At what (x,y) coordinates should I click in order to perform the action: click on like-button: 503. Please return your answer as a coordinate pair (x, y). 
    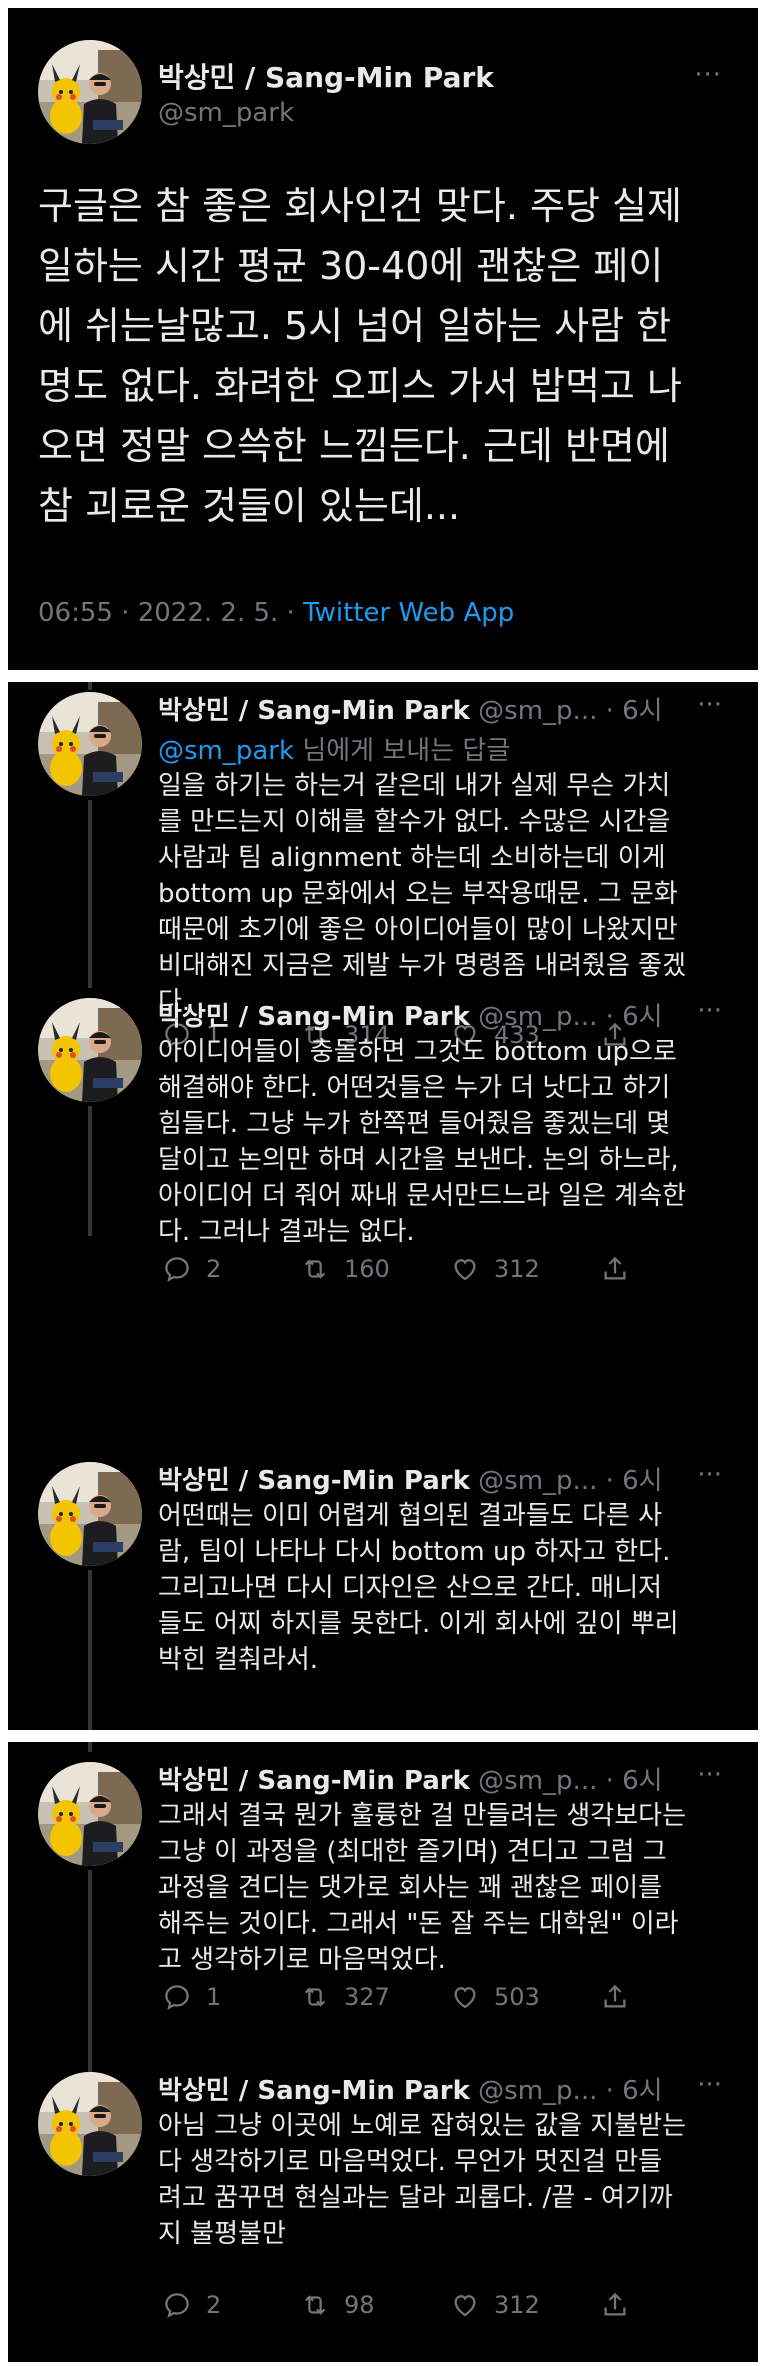
    Looking at the image, I should click on (495, 1997).